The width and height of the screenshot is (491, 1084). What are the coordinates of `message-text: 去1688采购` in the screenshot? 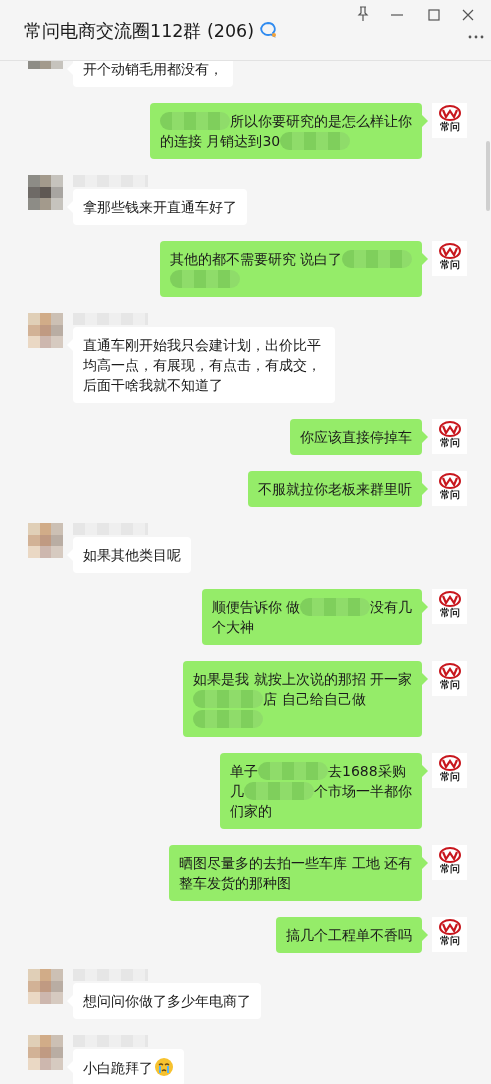 It's located at (367, 771).